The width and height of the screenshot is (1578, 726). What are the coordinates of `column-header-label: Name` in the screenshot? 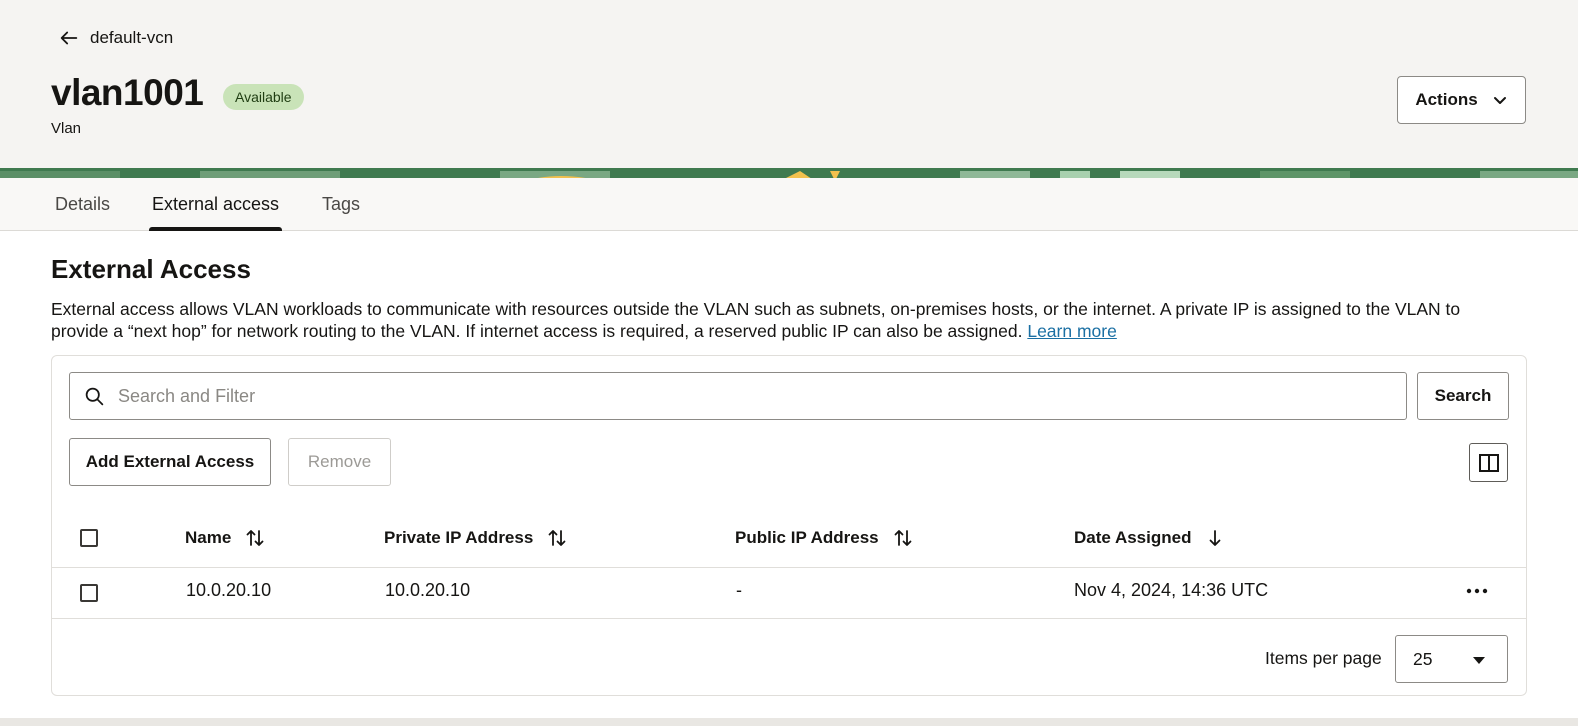 It's located at (208, 537).